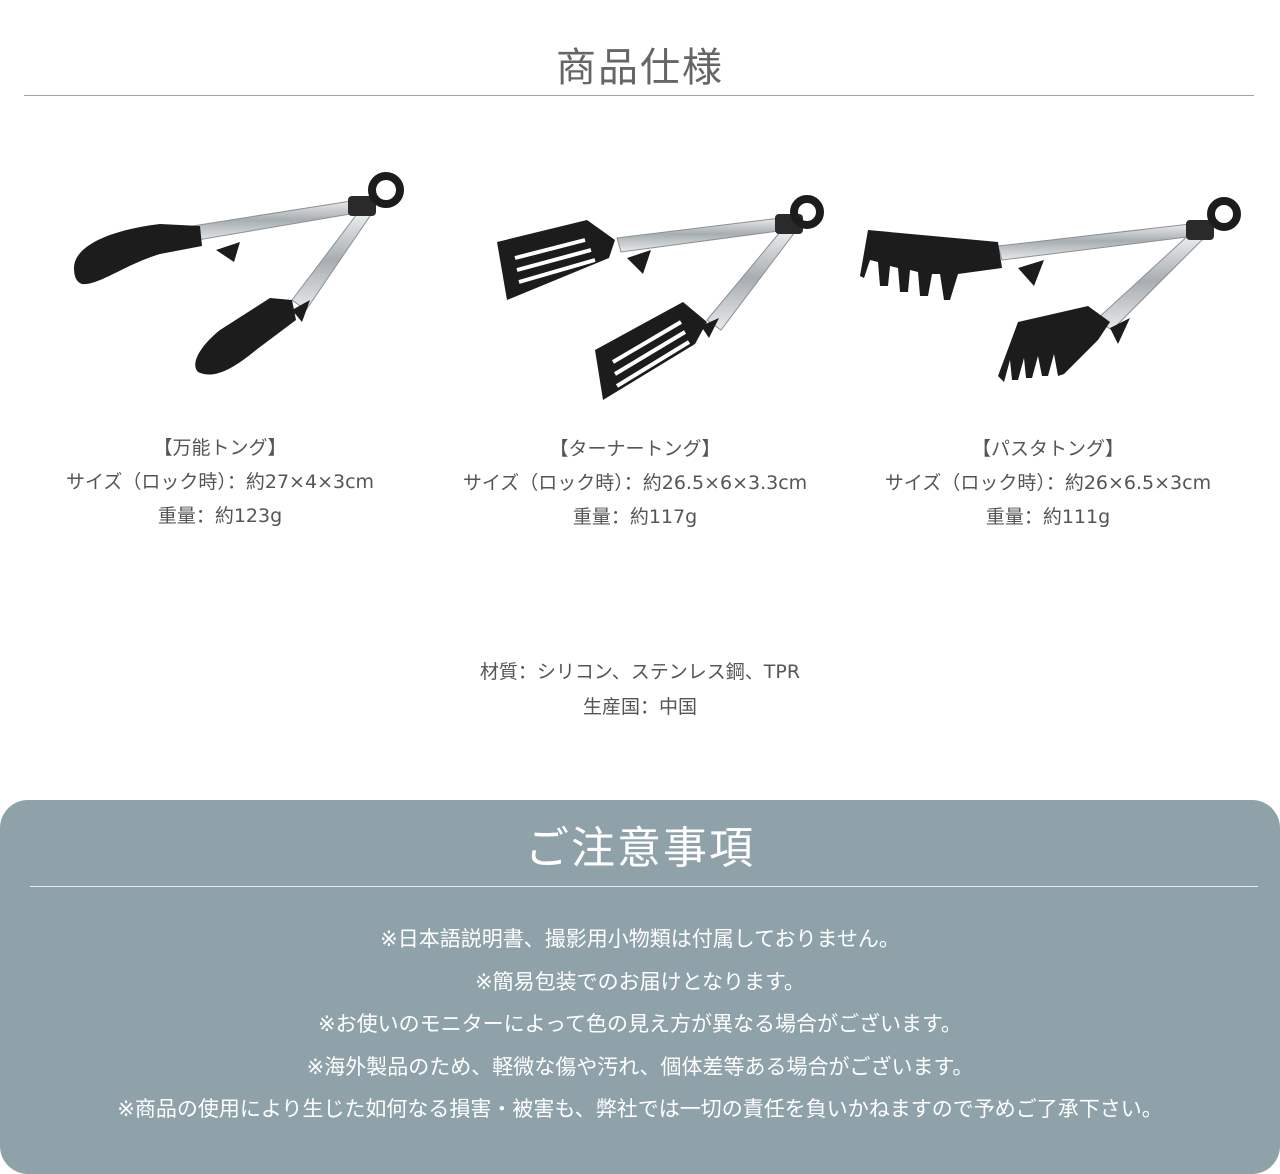 This screenshot has width=1280, height=1174. What do you see at coordinates (1048, 517) in the screenshot?
I see `product-weight: 重量：約111g` at bounding box center [1048, 517].